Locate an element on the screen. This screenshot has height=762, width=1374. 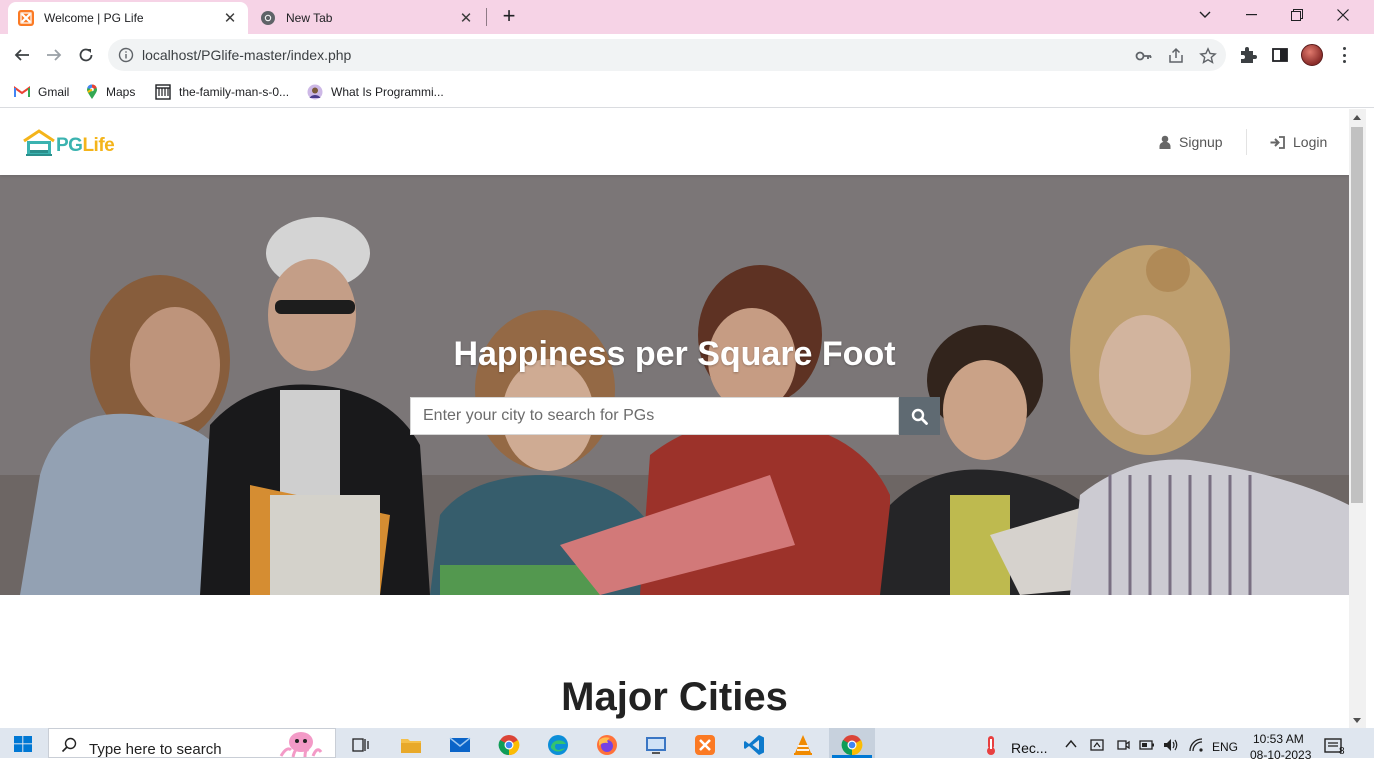
site-header: PGLife Signup Login is located at coordinates (674, 142).